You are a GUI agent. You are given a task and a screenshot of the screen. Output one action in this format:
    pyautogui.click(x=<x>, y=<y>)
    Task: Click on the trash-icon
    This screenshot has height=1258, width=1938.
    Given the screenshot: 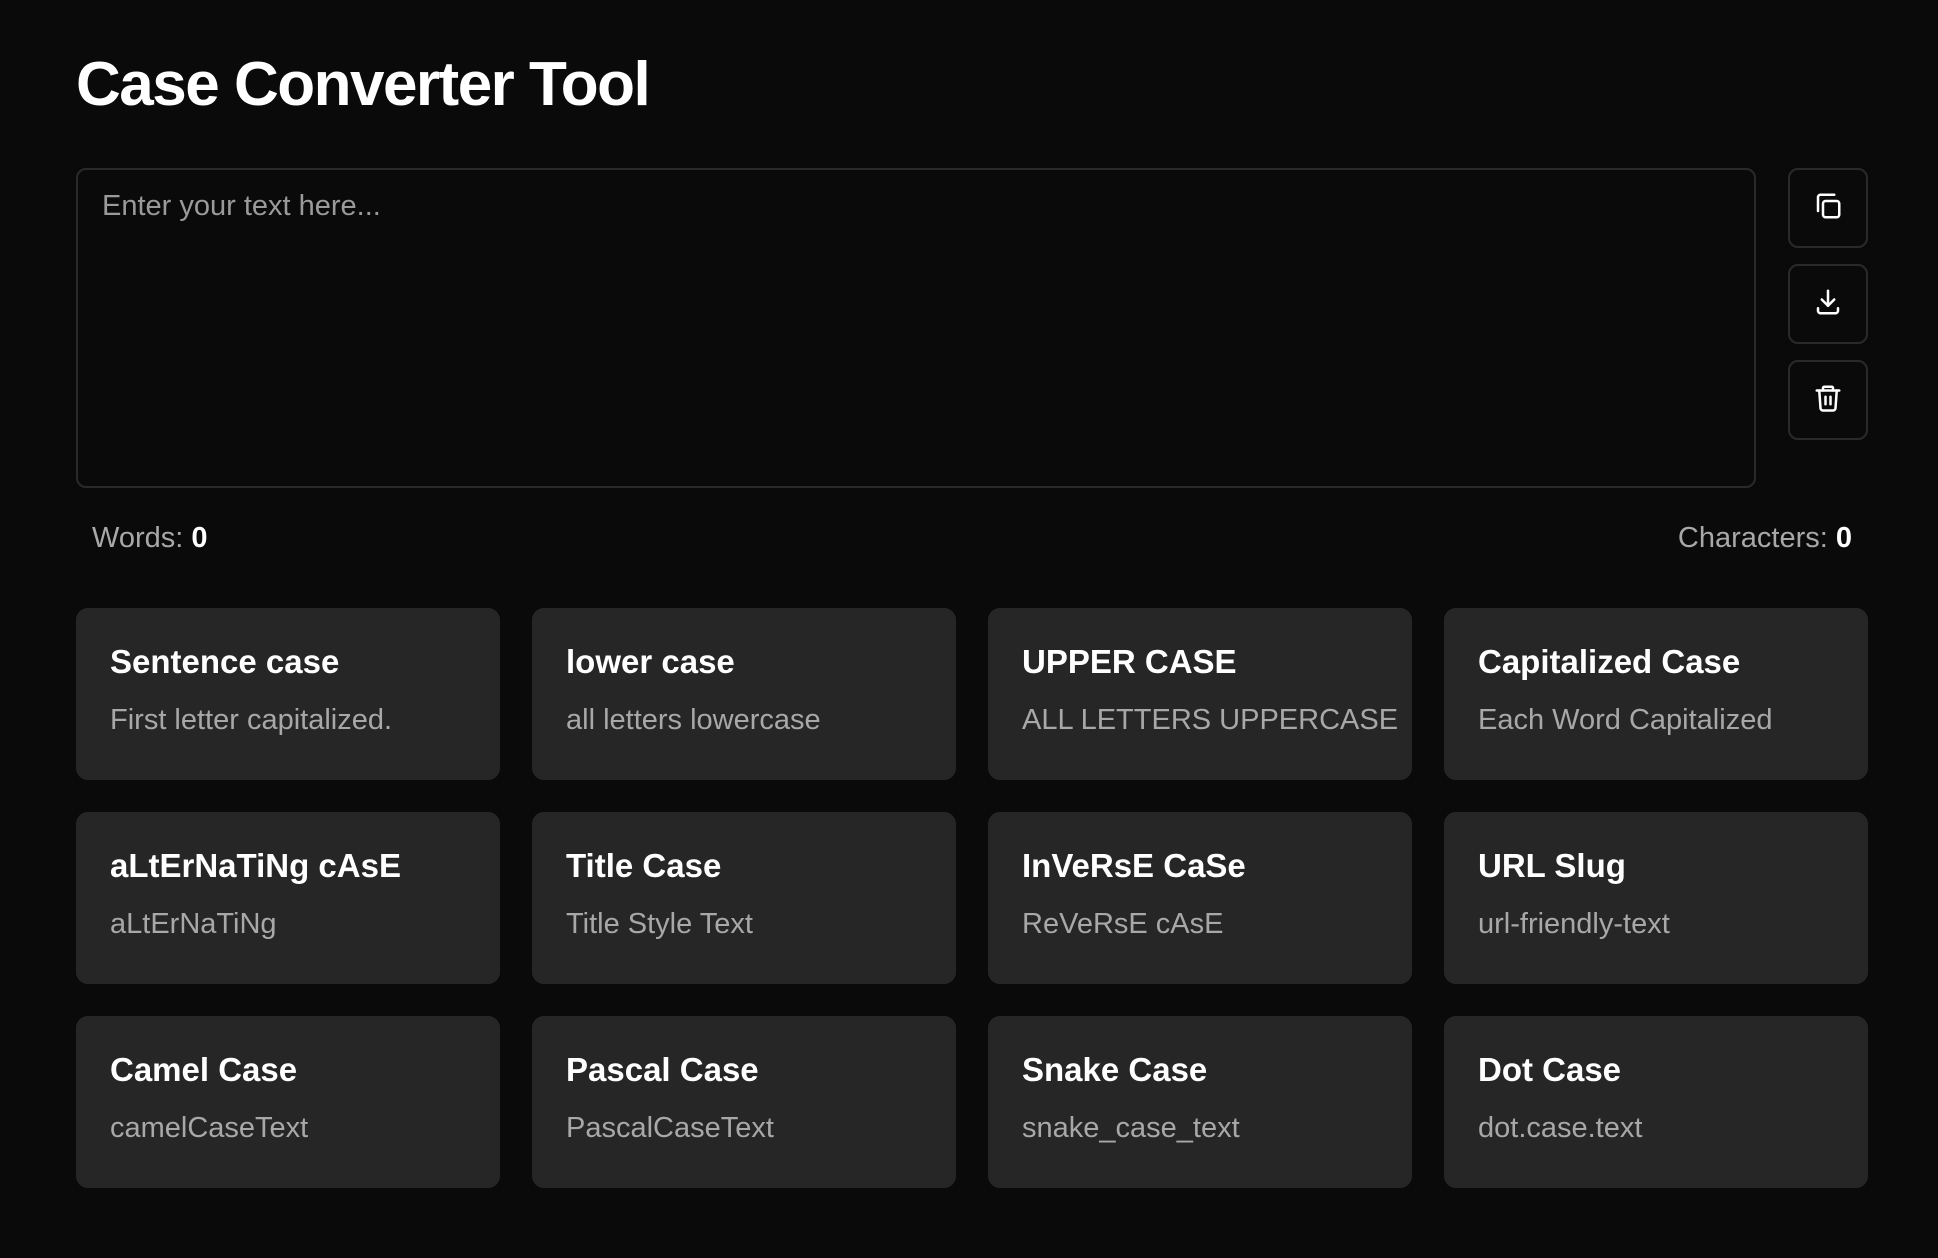 What is the action you would take?
    pyautogui.click(x=1828, y=400)
    